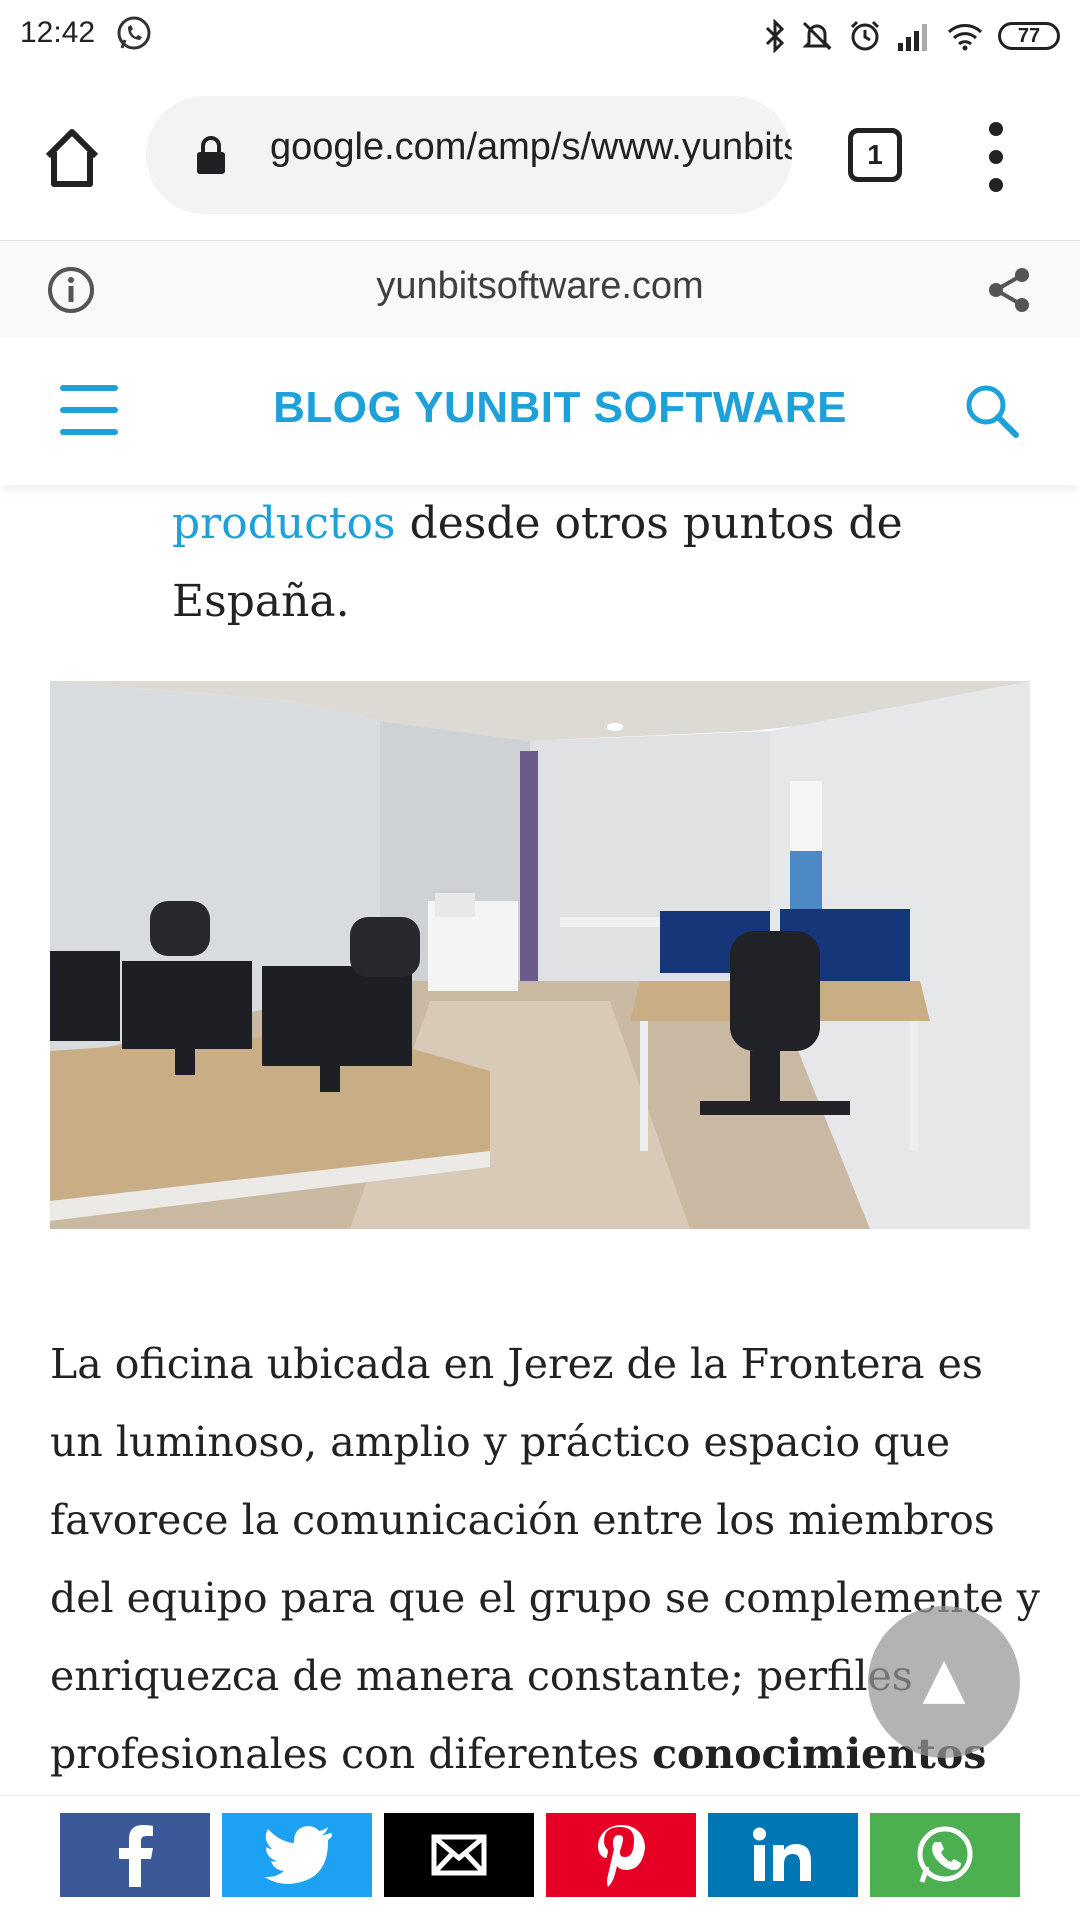  I want to click on overflow-menu-button, so click(996, 157).